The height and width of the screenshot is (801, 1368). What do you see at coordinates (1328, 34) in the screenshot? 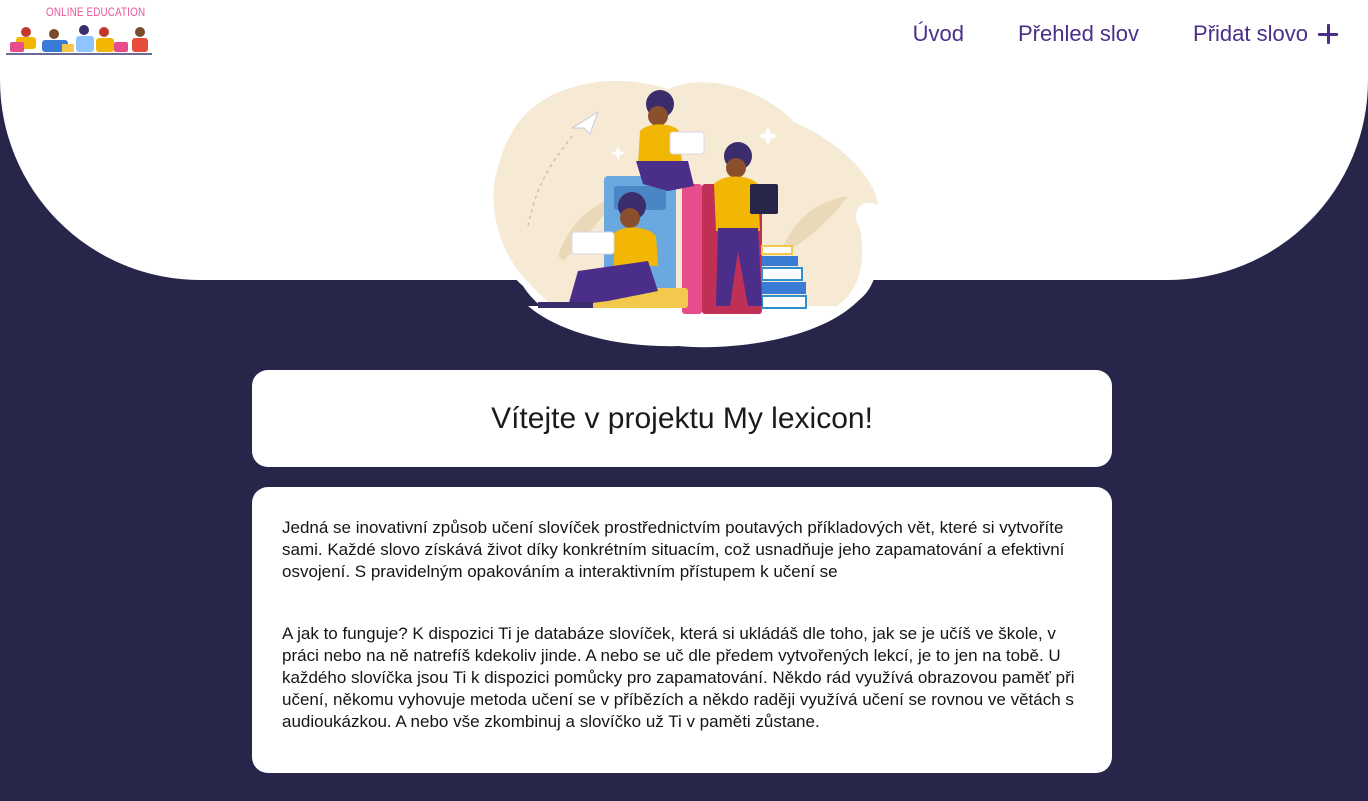
I see `plus-icon` at bounding box center [1328, 34].